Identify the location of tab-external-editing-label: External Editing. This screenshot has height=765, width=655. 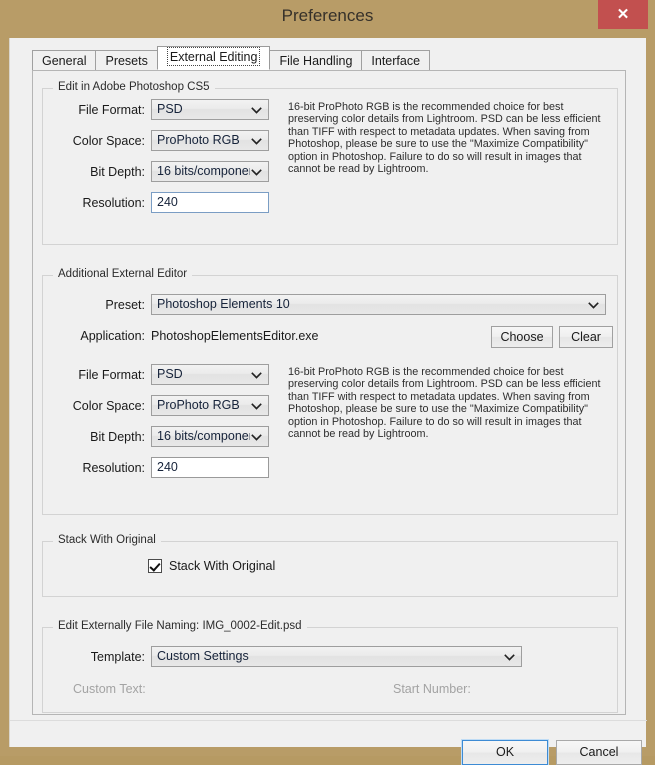
(213, 56).